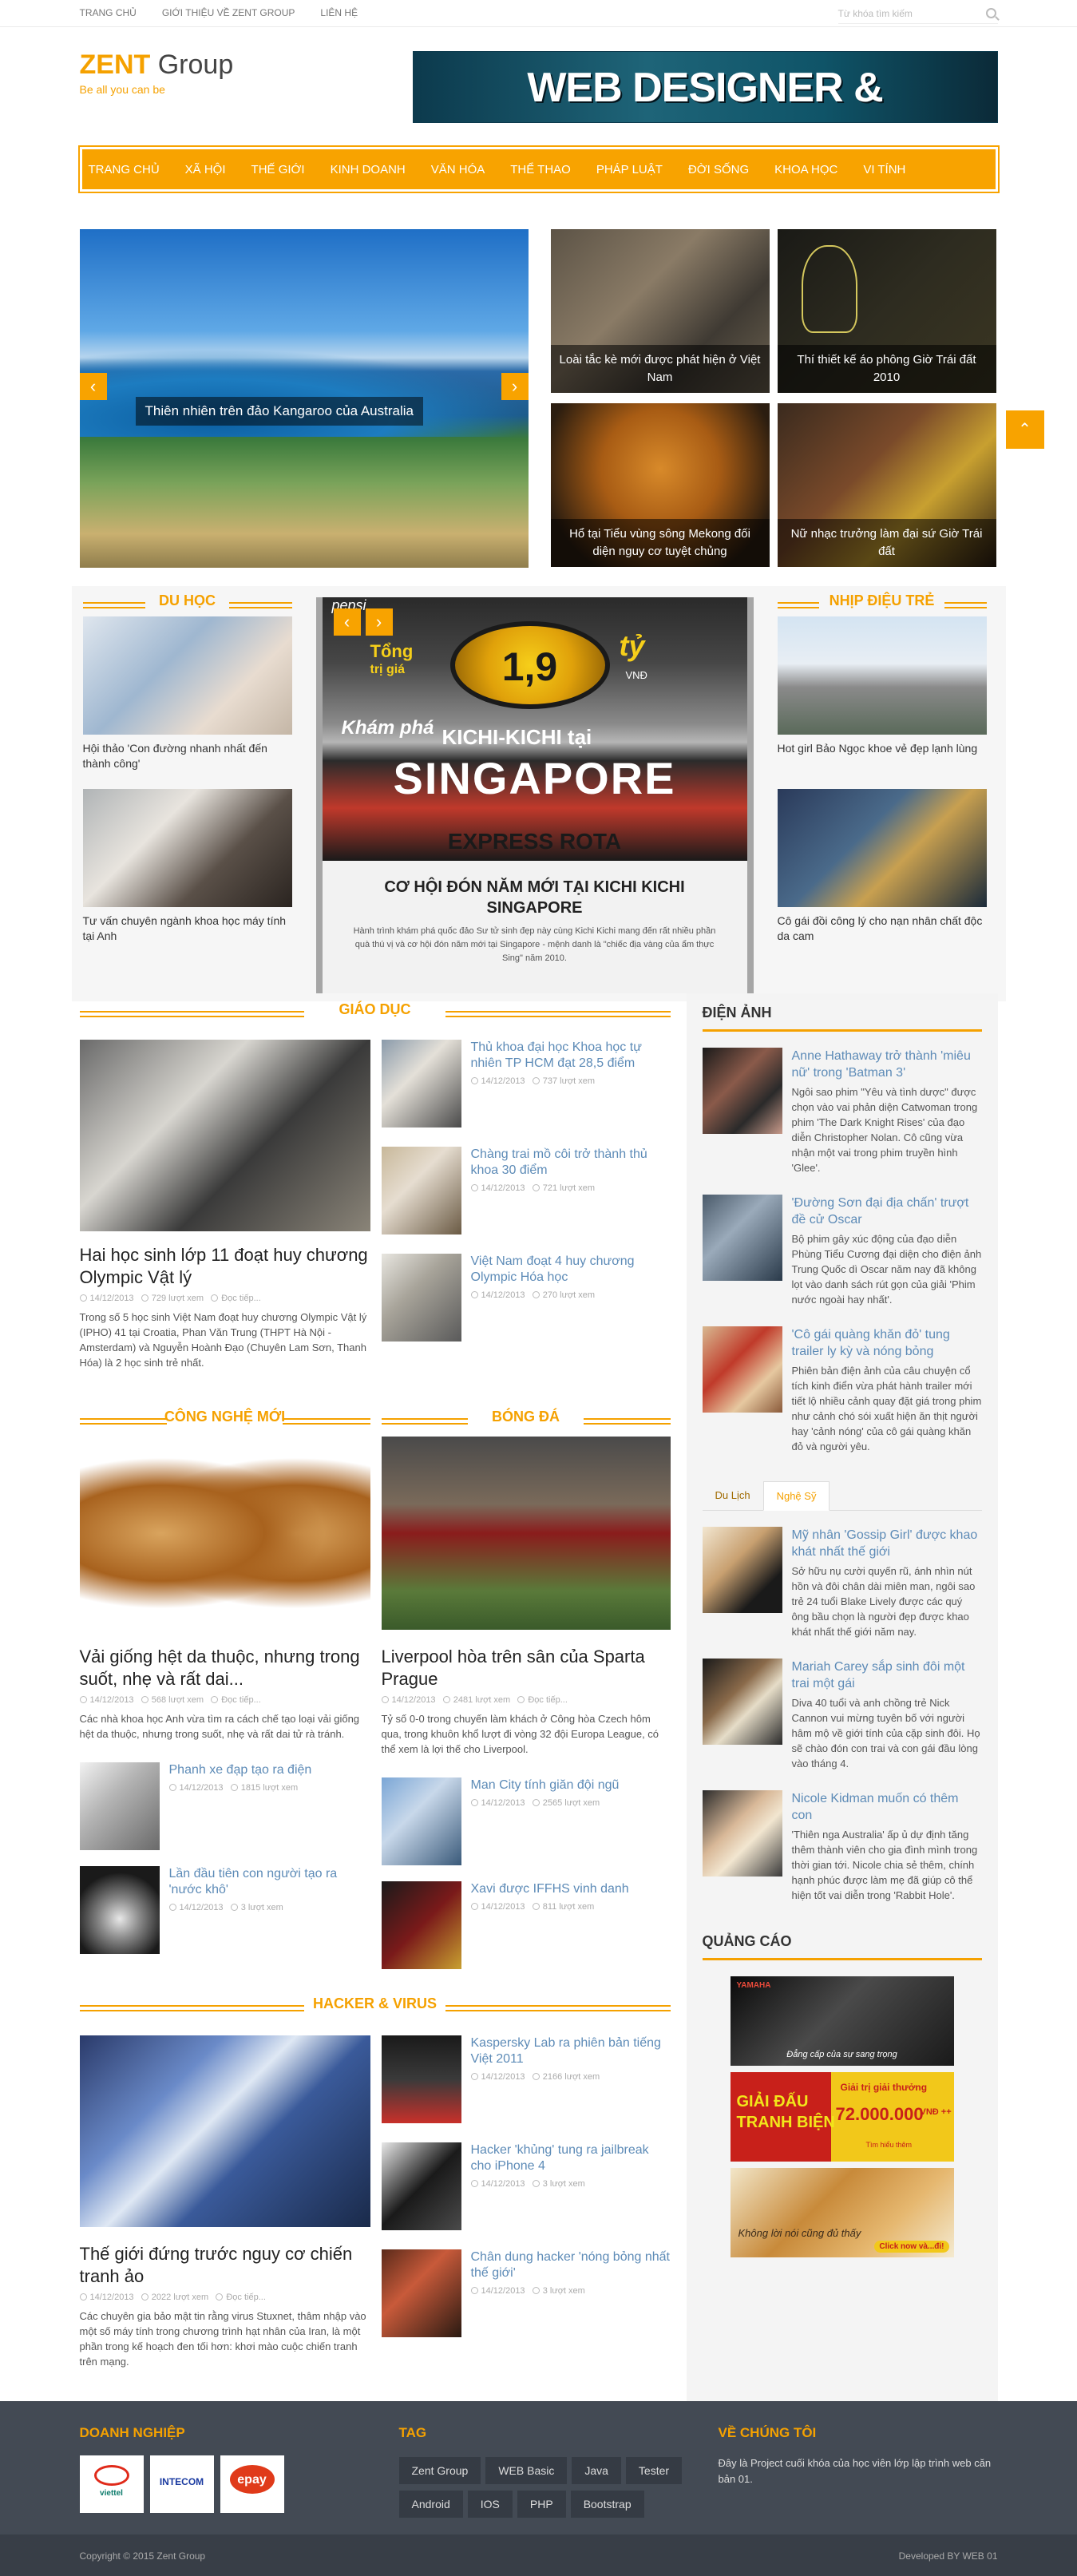 Image resolution: width=1077 pixels, height=2576 pixels. I want to click on nav-item-science: KHOA HỌC, so click(805, 169).